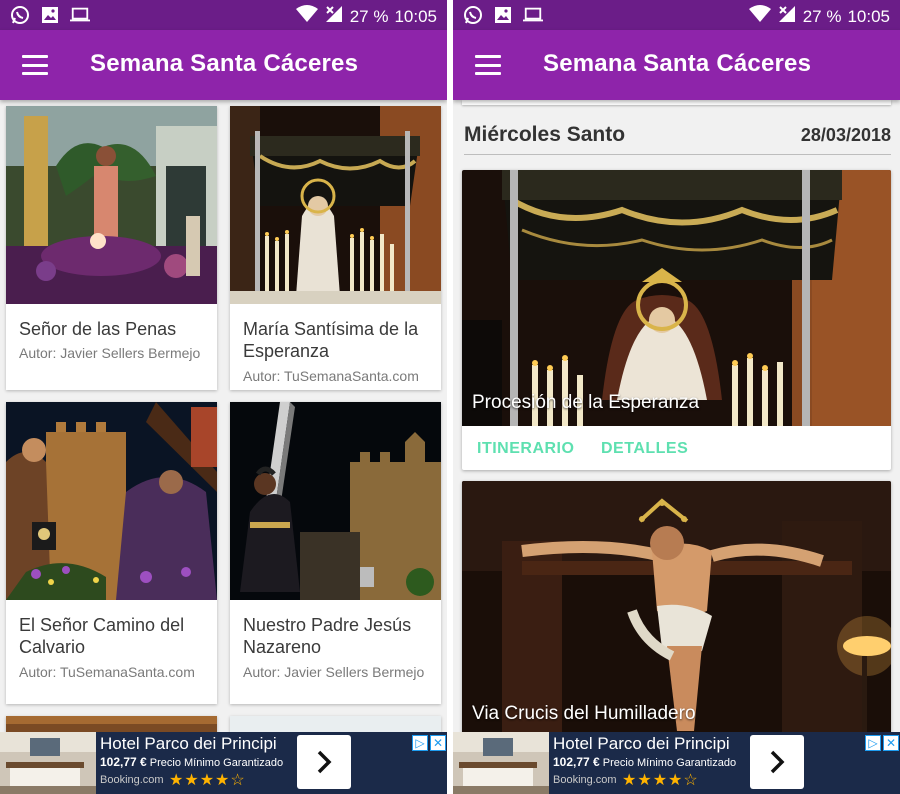 The height and width of the screenshot is (794, 900). Describe the element at coordinates (102, 636) in the screenshot. I see `card-title: El Señor Camino del Calvario` at that location.